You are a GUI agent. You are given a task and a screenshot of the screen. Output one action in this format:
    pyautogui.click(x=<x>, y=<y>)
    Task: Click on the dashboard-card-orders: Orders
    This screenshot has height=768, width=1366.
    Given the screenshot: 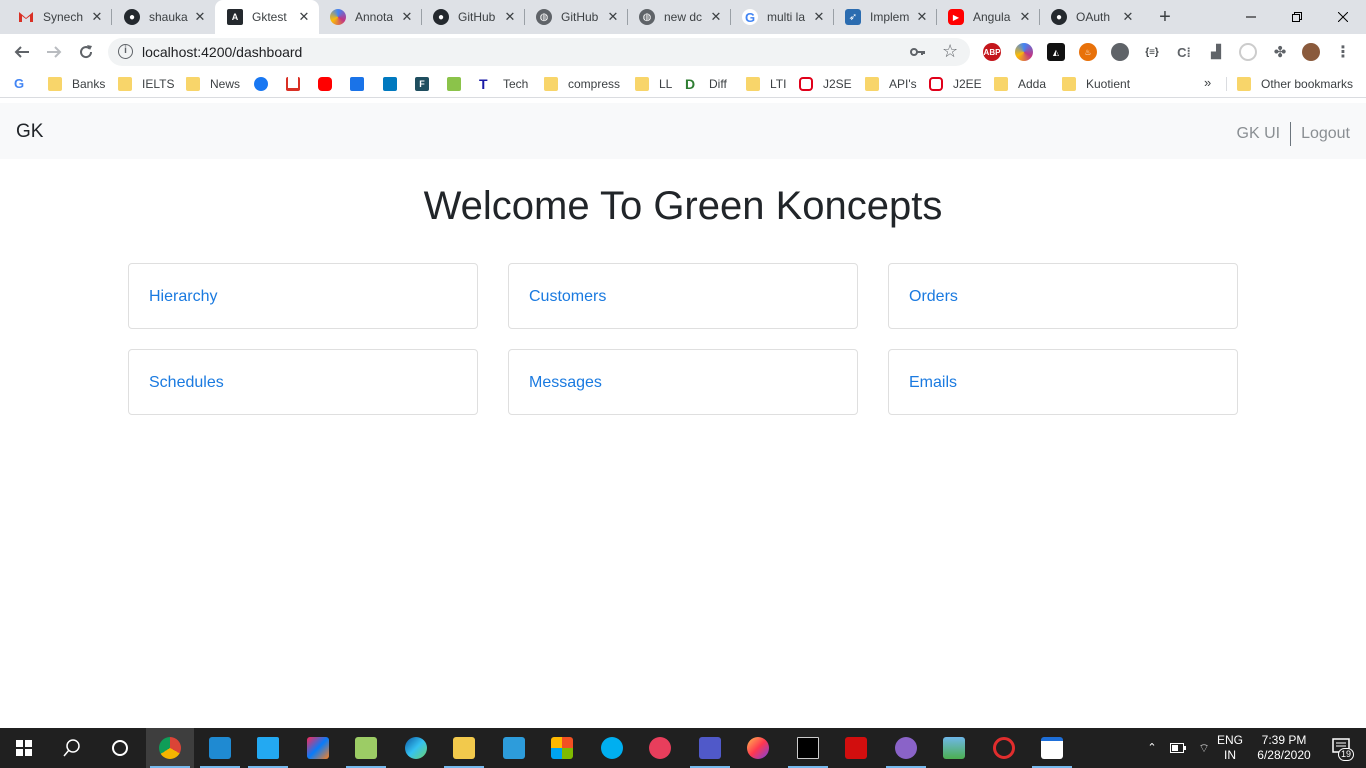 What is the action you would take?
    pyautogui.click(x=1063, y=296)
    